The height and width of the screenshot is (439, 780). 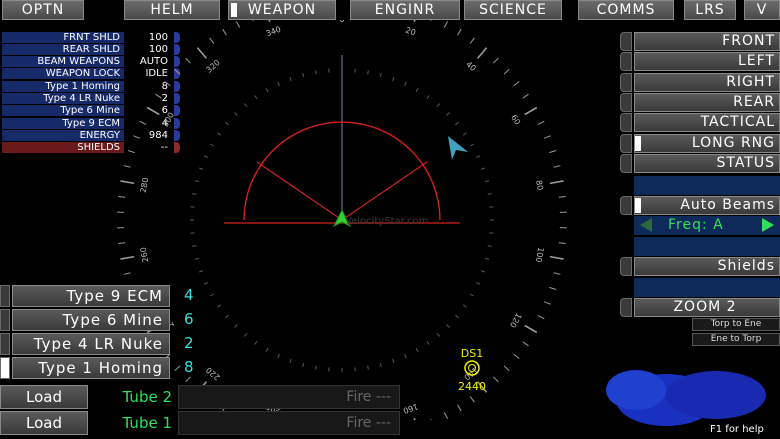 What do you see at coordinates (626, 225) in the screenshot?
I see `freq-left-cap` at bounding box center [626, 225].